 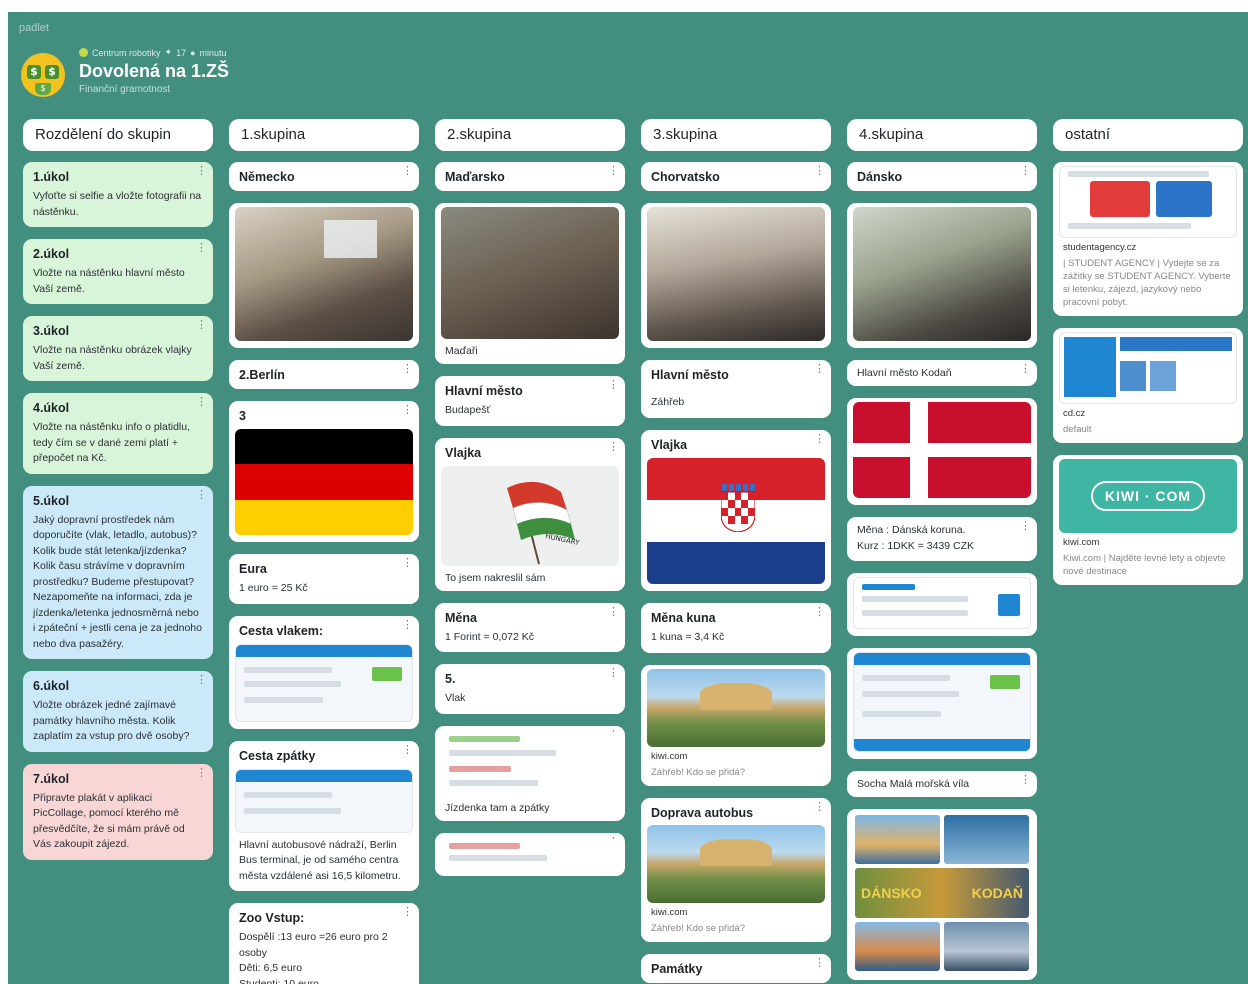 I want to click on return-ticket-screenshot, so click(x=324, y=800).